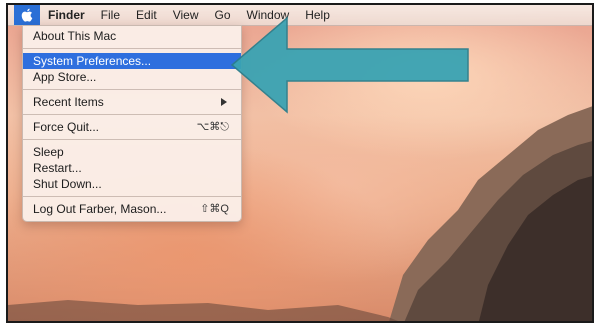 This screenshot has height=329, width=602. Describe the element at coordinates (214, 209) in the screenshot. I see `keyboard-shortcut: ⇧⌘Q` at that location.